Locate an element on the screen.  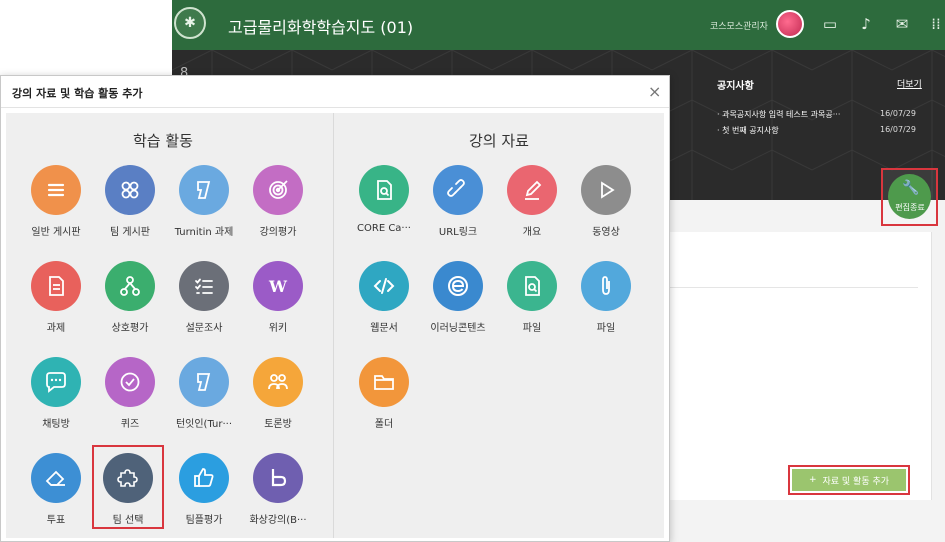
item-label: 팀 게시판 is located at coordinates (130, 232).